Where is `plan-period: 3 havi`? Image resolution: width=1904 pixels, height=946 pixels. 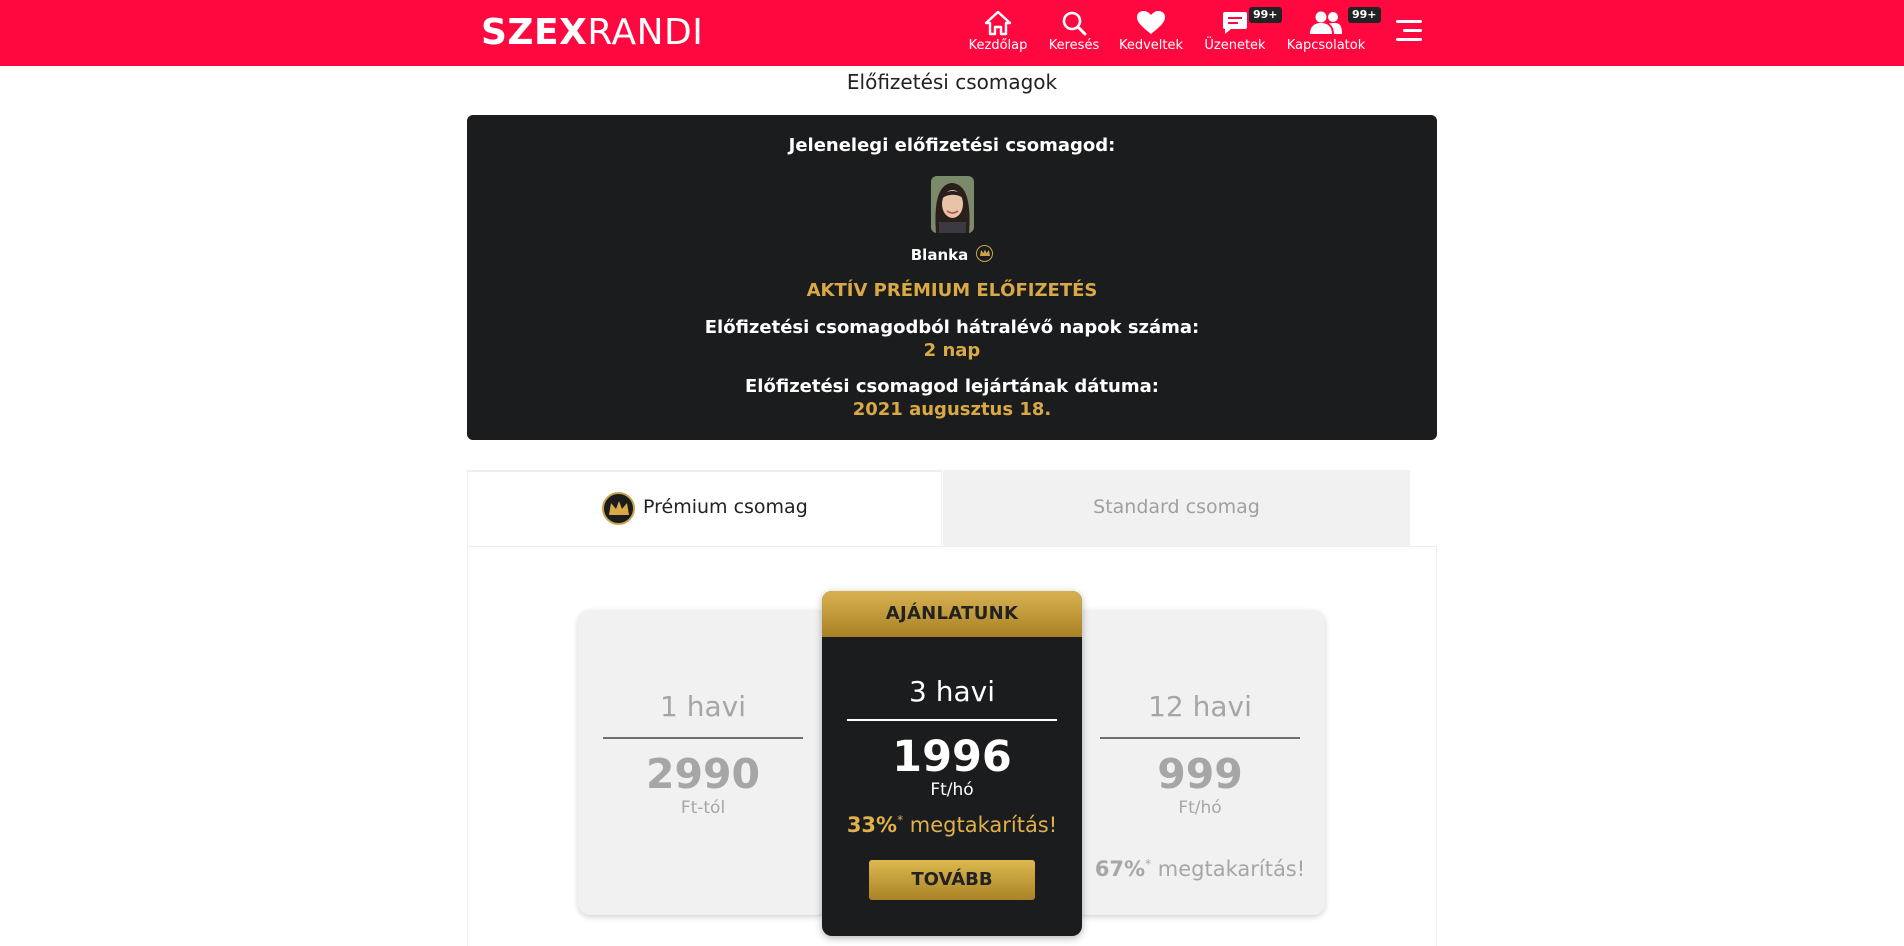
plan-period: 3 havi is located at coordinates (952, 691).